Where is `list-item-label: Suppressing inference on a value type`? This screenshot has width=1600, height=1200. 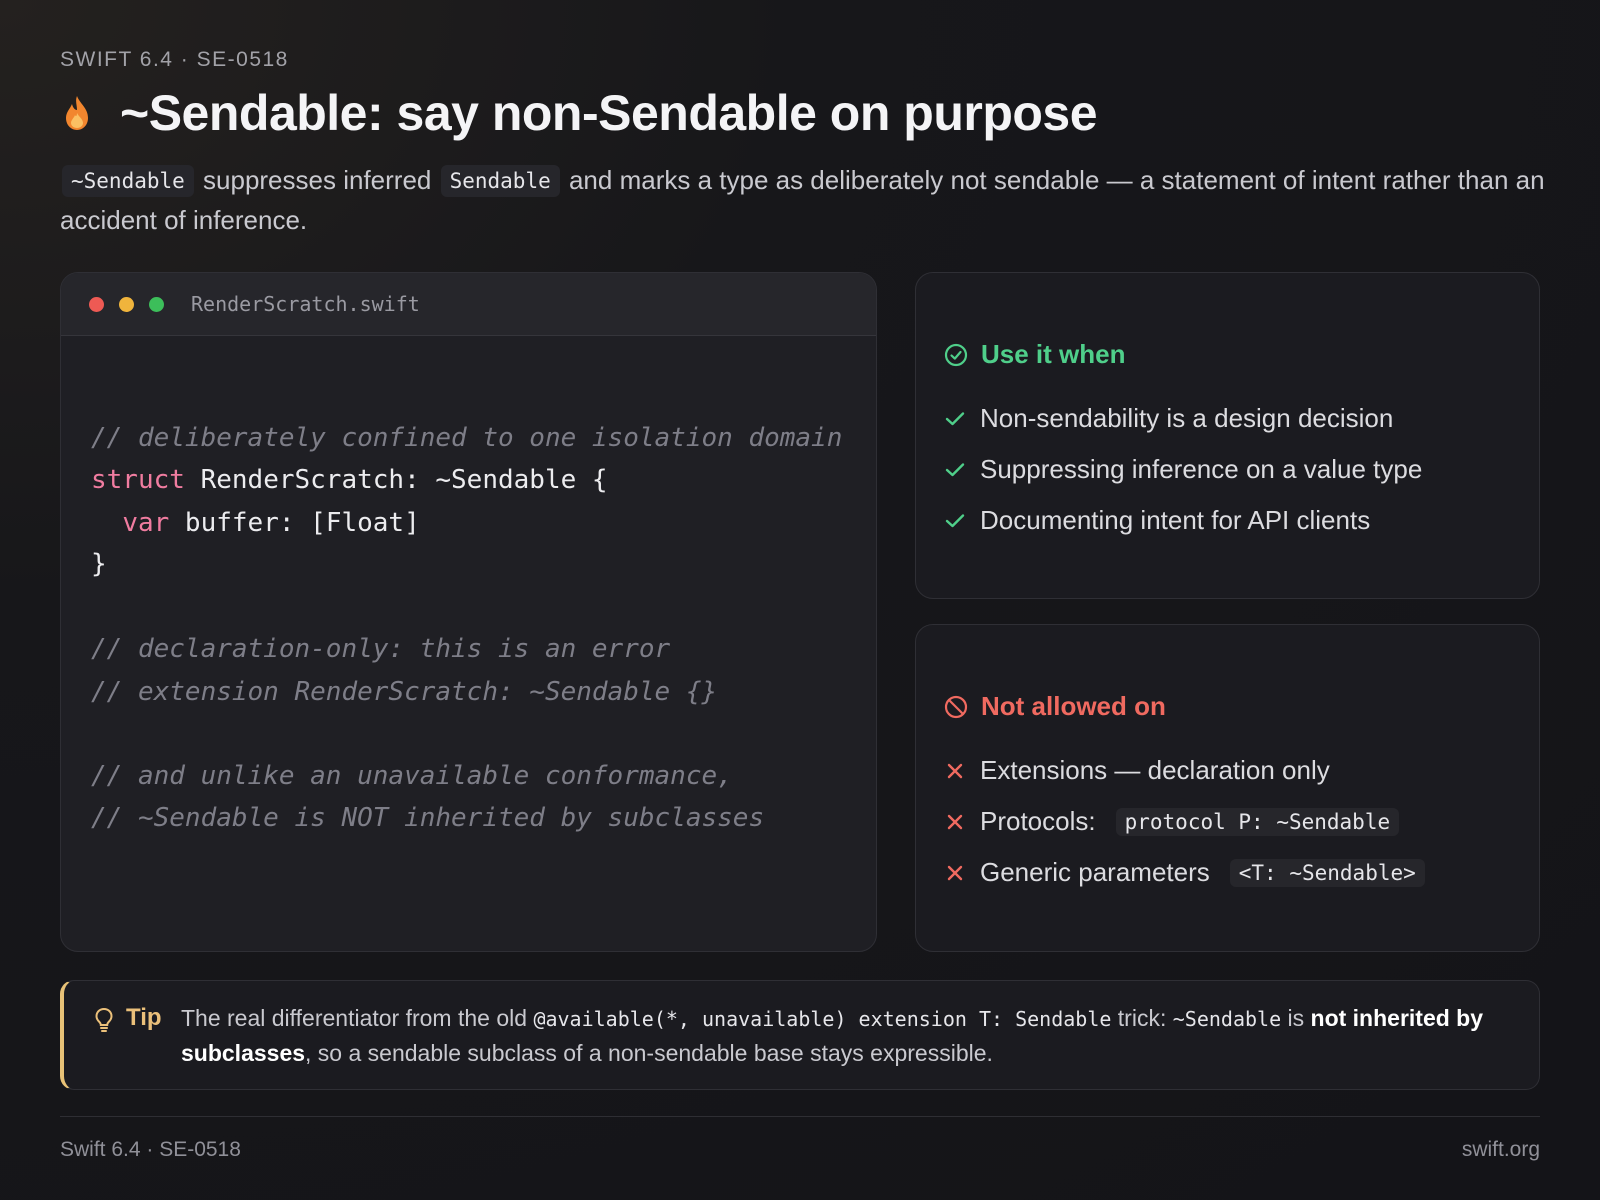 list-item-label: Suppressing inference on a value type is located at coordinates (1201, 469).